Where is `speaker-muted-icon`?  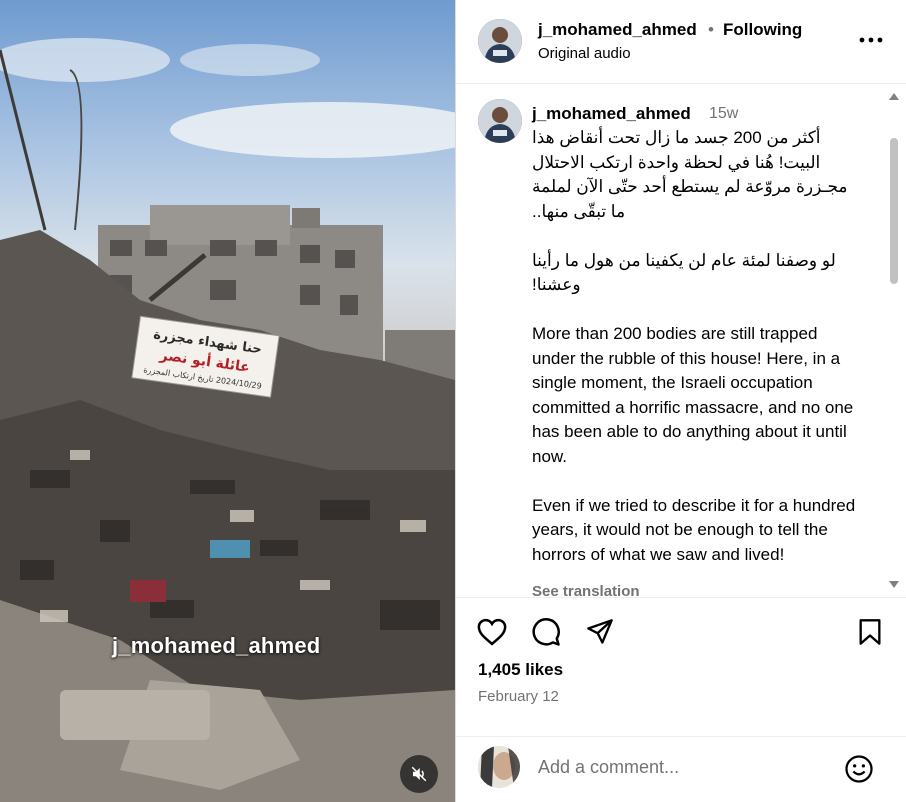 speaker-muted-icon is located at coordinates (419, 774).